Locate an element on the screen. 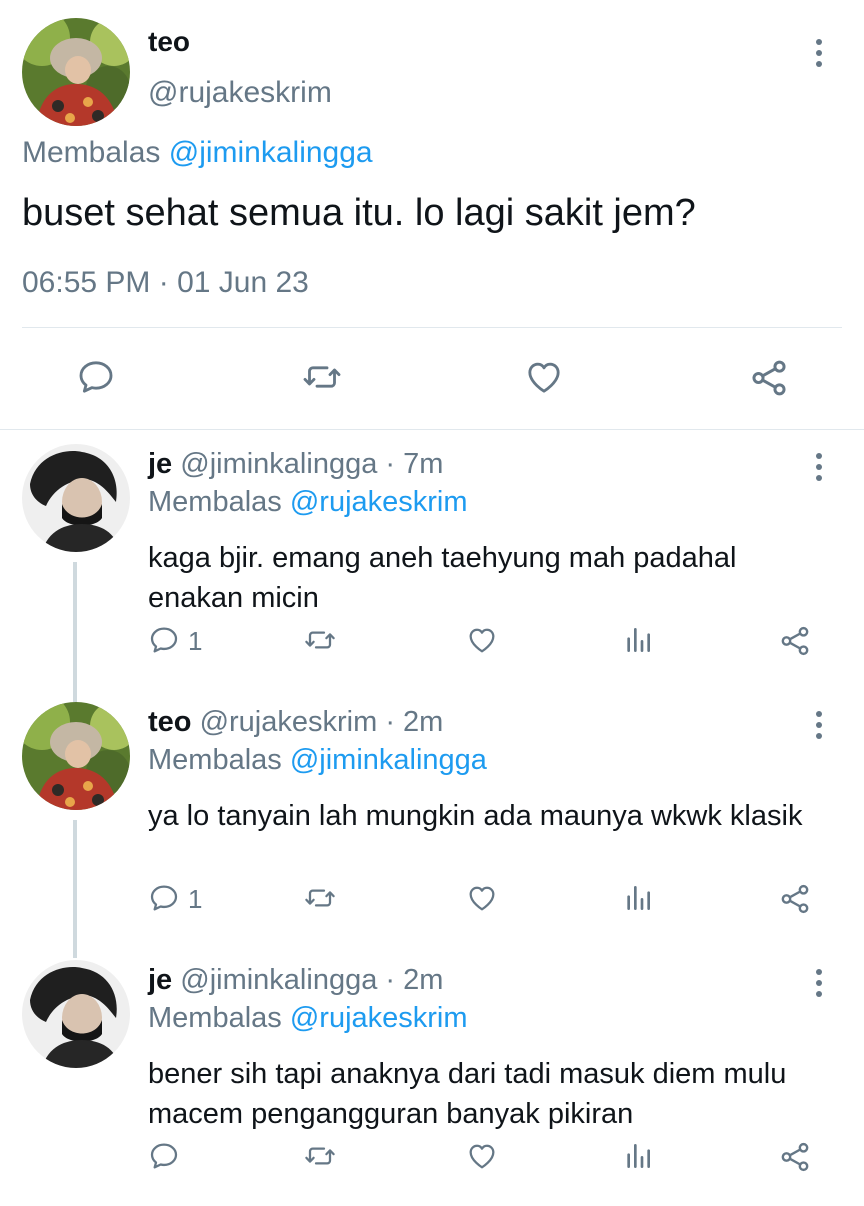 Image resolution: width=864 pixels, height=1206 pixels. reply-header: teo @rujakeskrim · 2m is located at coordinates (295, 722).